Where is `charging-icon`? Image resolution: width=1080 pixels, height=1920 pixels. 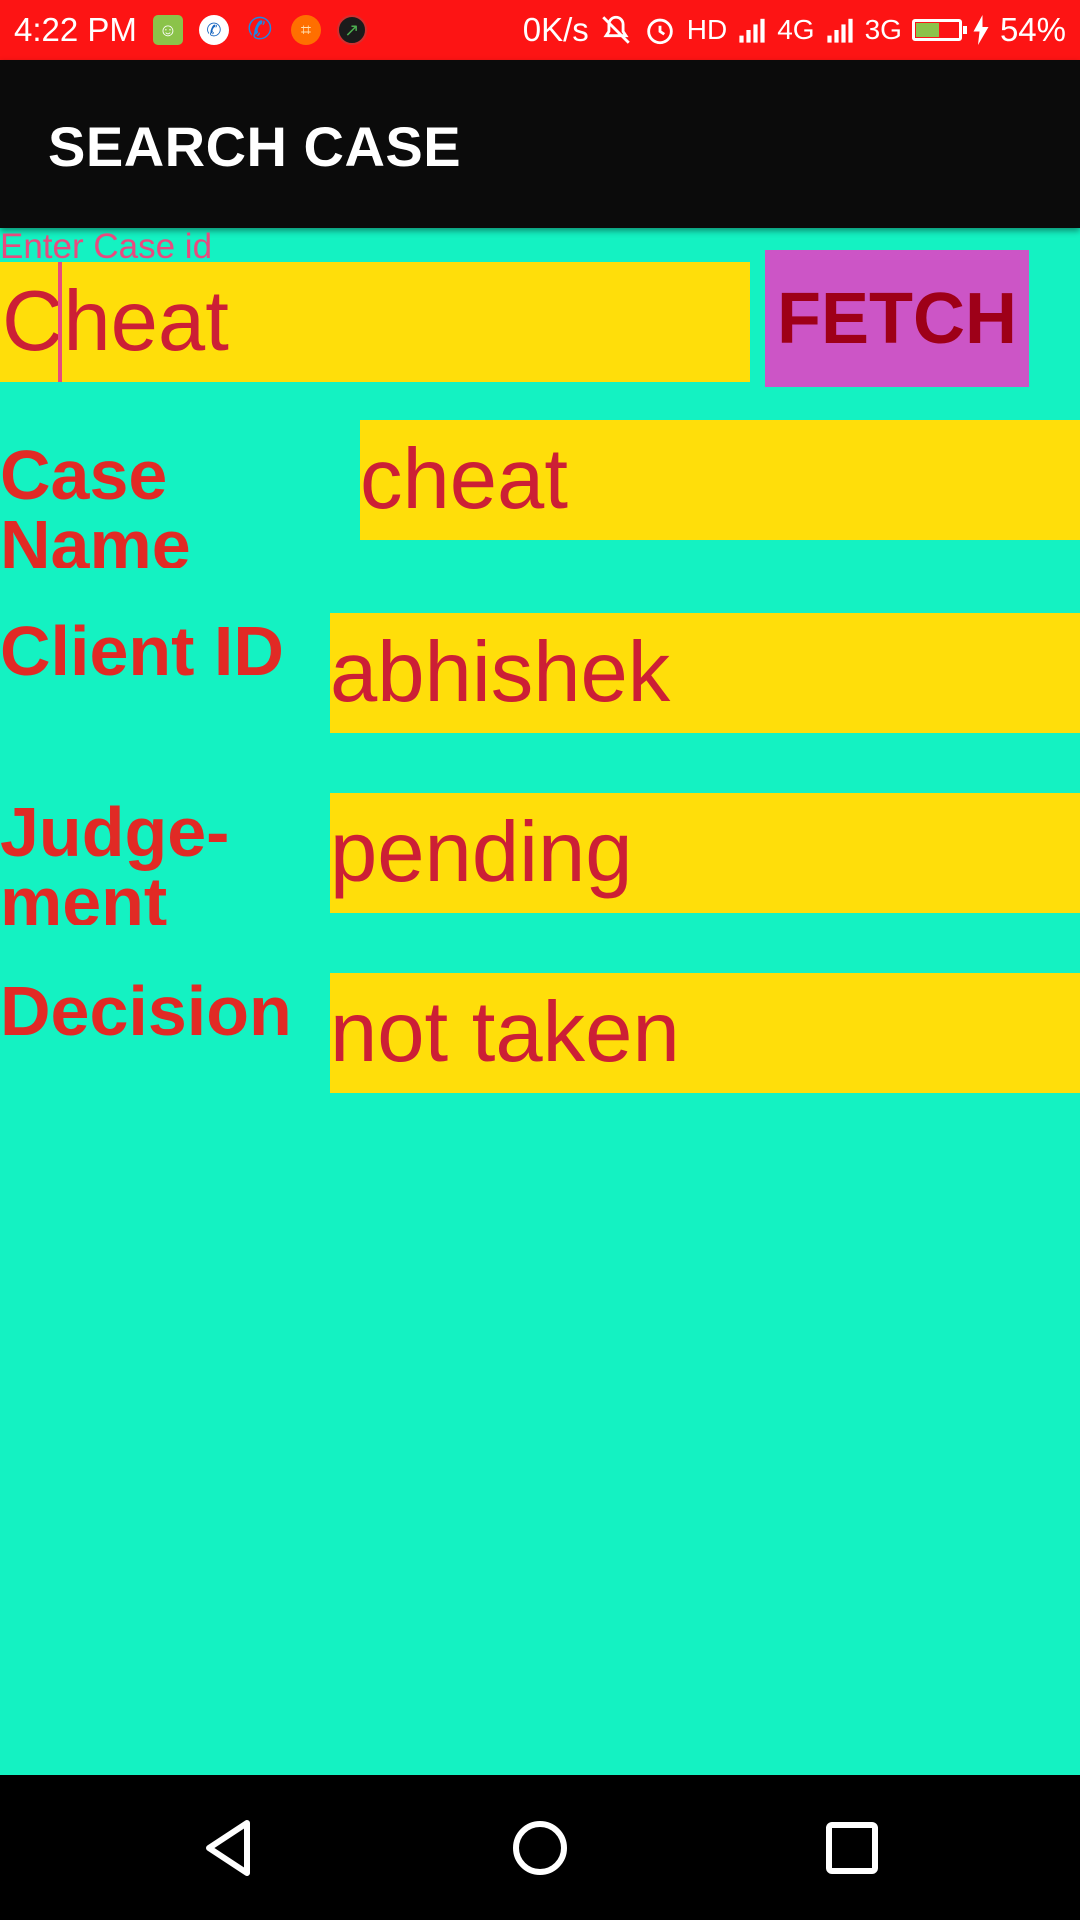 charging-icon is located at coordinates (981, 30).